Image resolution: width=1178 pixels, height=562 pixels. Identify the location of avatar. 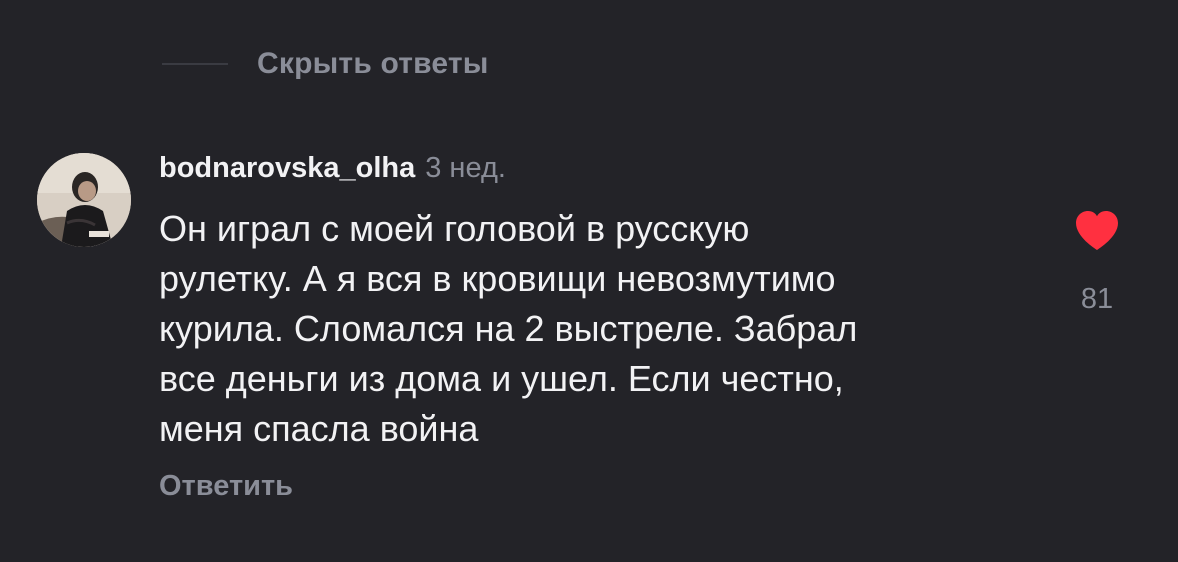
(84, 200).